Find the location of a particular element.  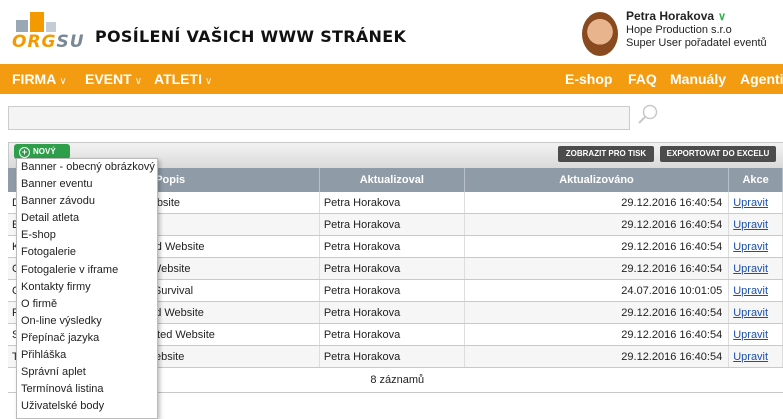

menu-item: Uživatelské body is located at coordinates (87, 406).